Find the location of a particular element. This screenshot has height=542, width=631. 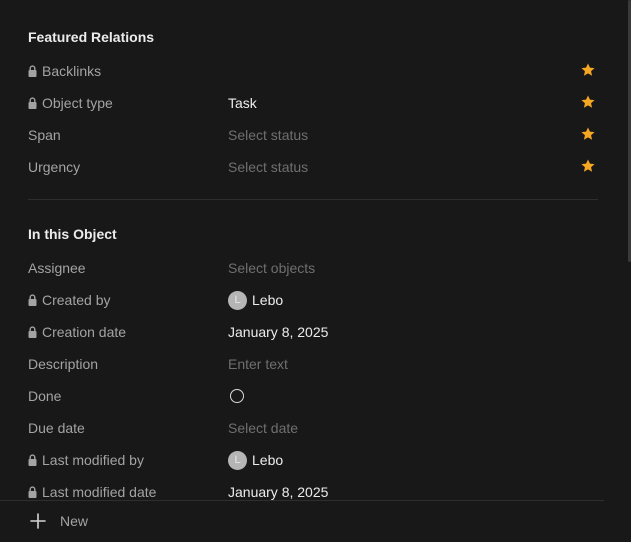

relation-row-object-type: Object type Task is located at coordinates (313, 103).